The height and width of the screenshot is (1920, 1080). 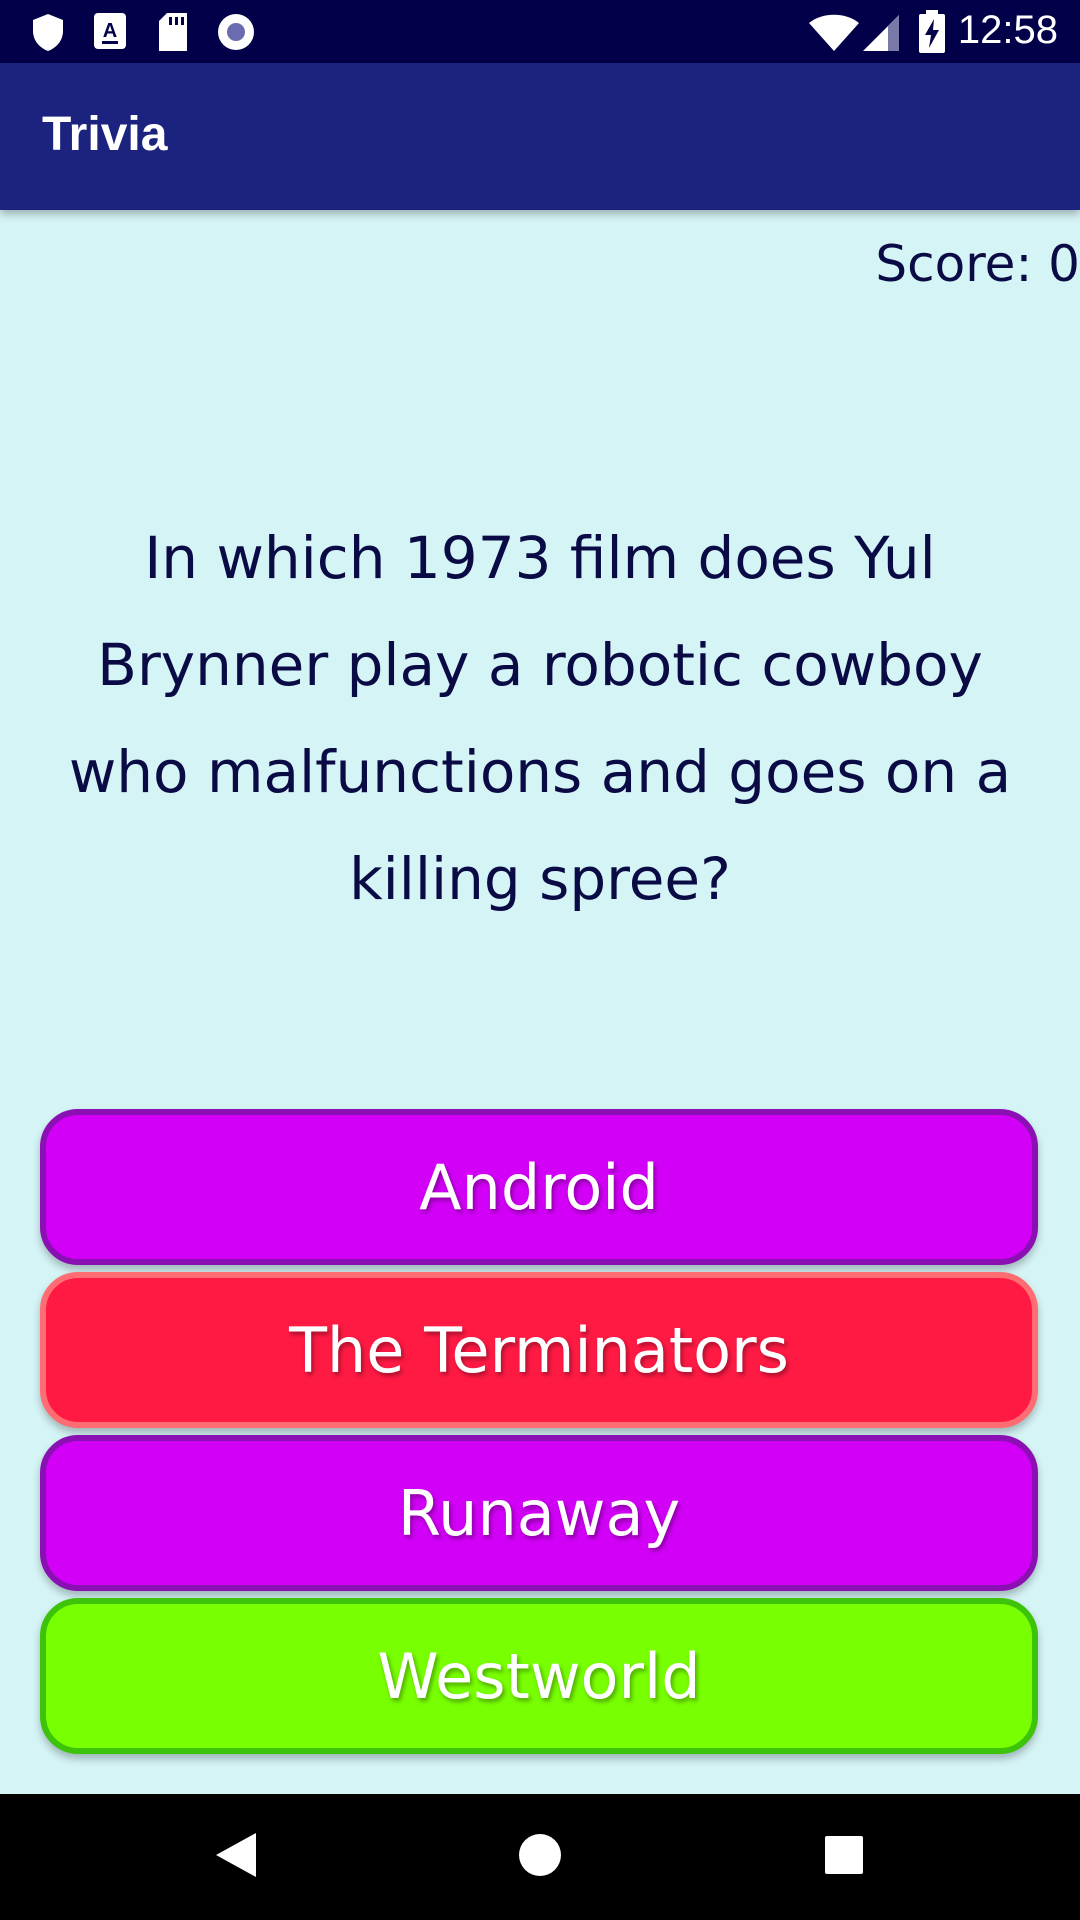 I want to click on recents-icon, so click(x=844, y=1857).